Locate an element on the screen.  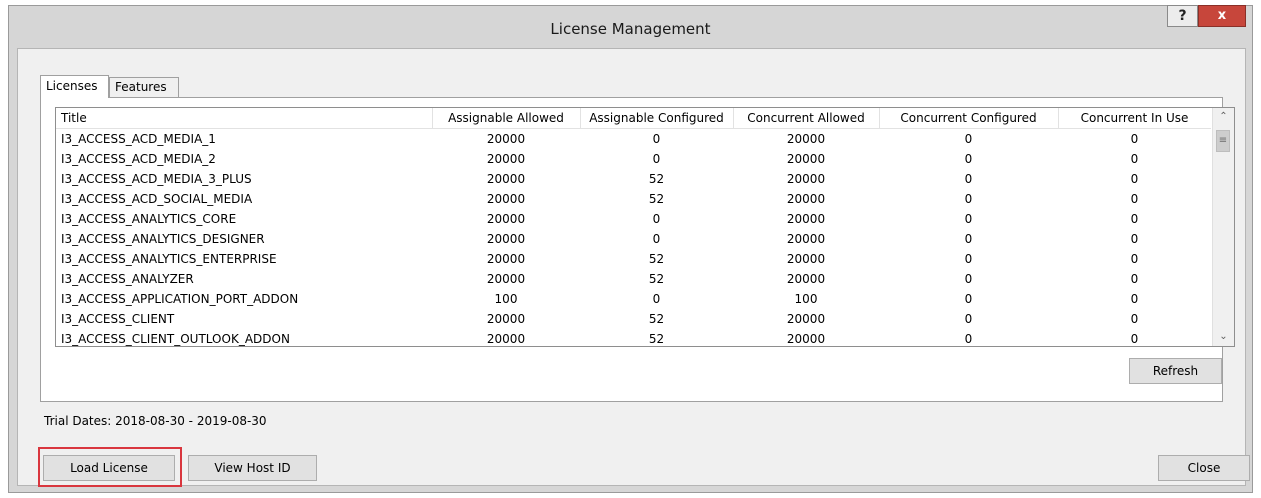
chevron-down-icon: ⌄ is located at coordinates (1223, 337).